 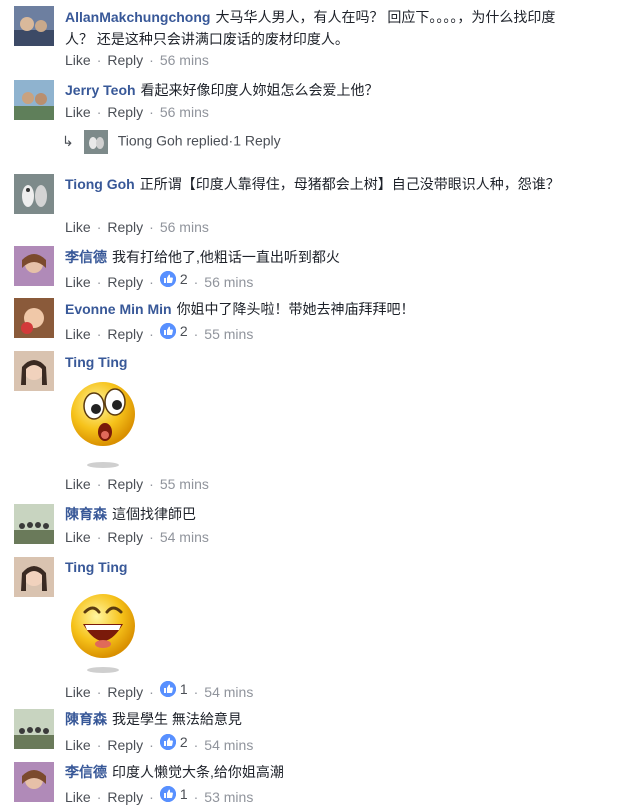 I want to click on comment-actions: Like · Reply · 54 mins, so click(x=137, y=537).